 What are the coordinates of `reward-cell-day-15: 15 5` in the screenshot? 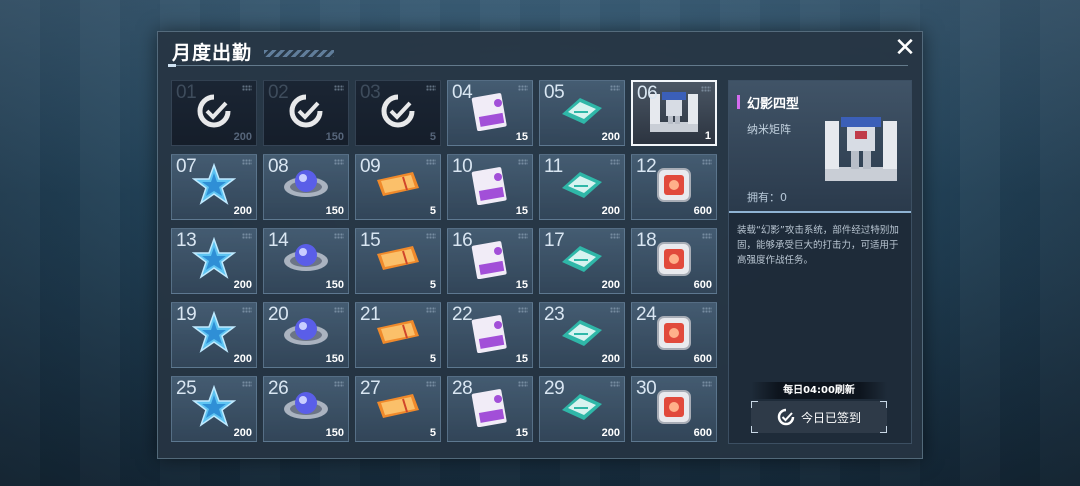 It's located at (398, 261).